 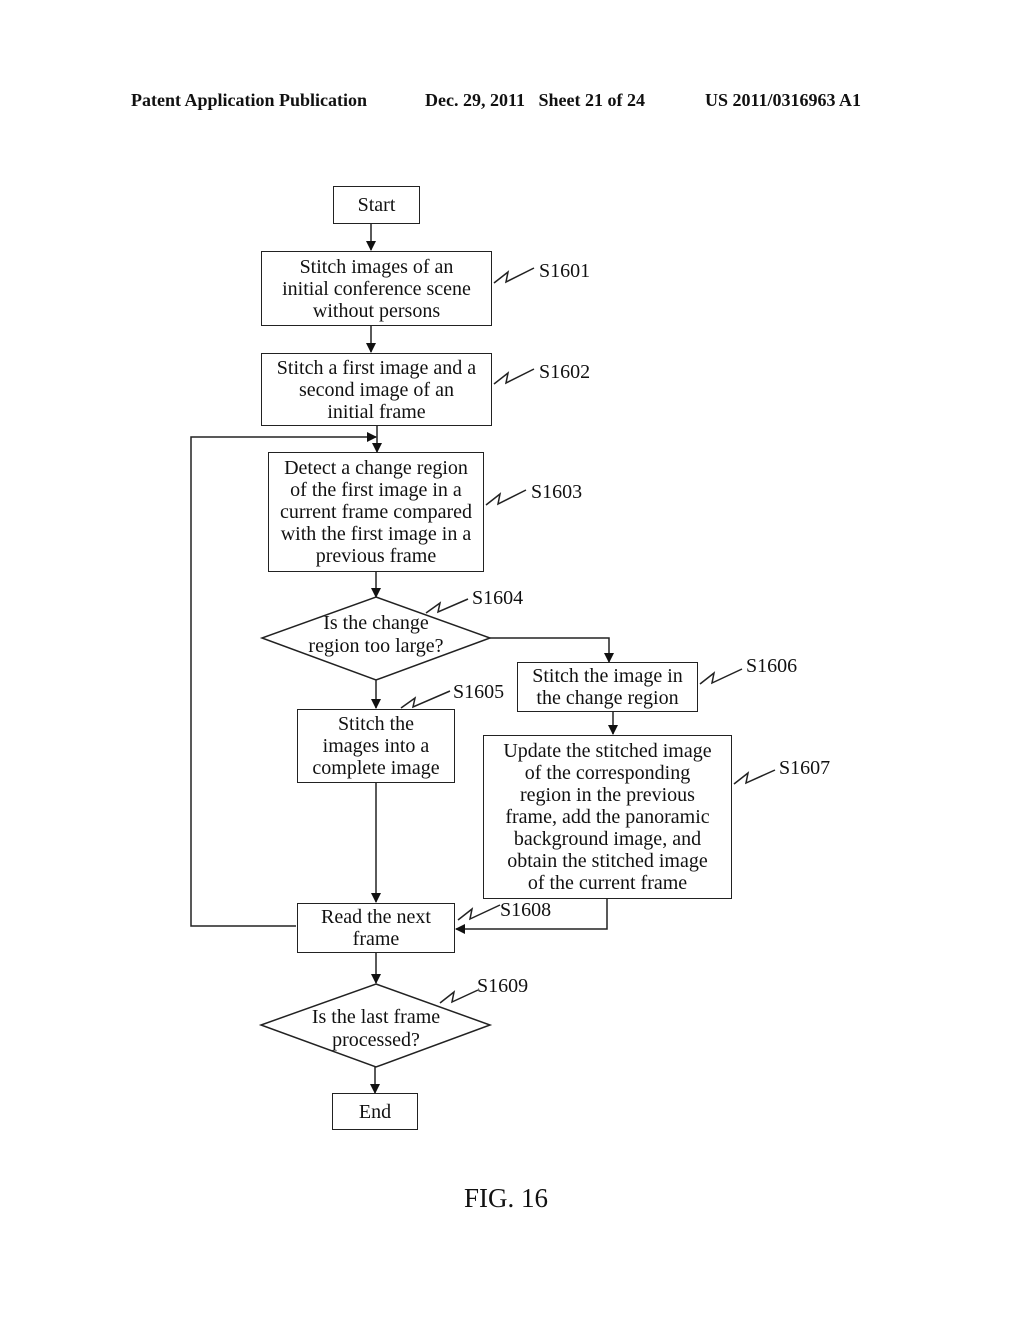 I want to click on step-s1605-box: Stitch the images into a complete image, so click(x=376, y=746).